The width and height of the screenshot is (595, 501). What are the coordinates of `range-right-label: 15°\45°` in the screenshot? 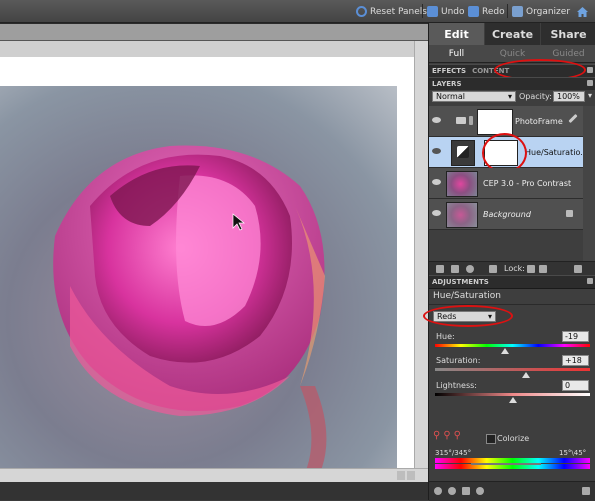 It's located at (573, 453).